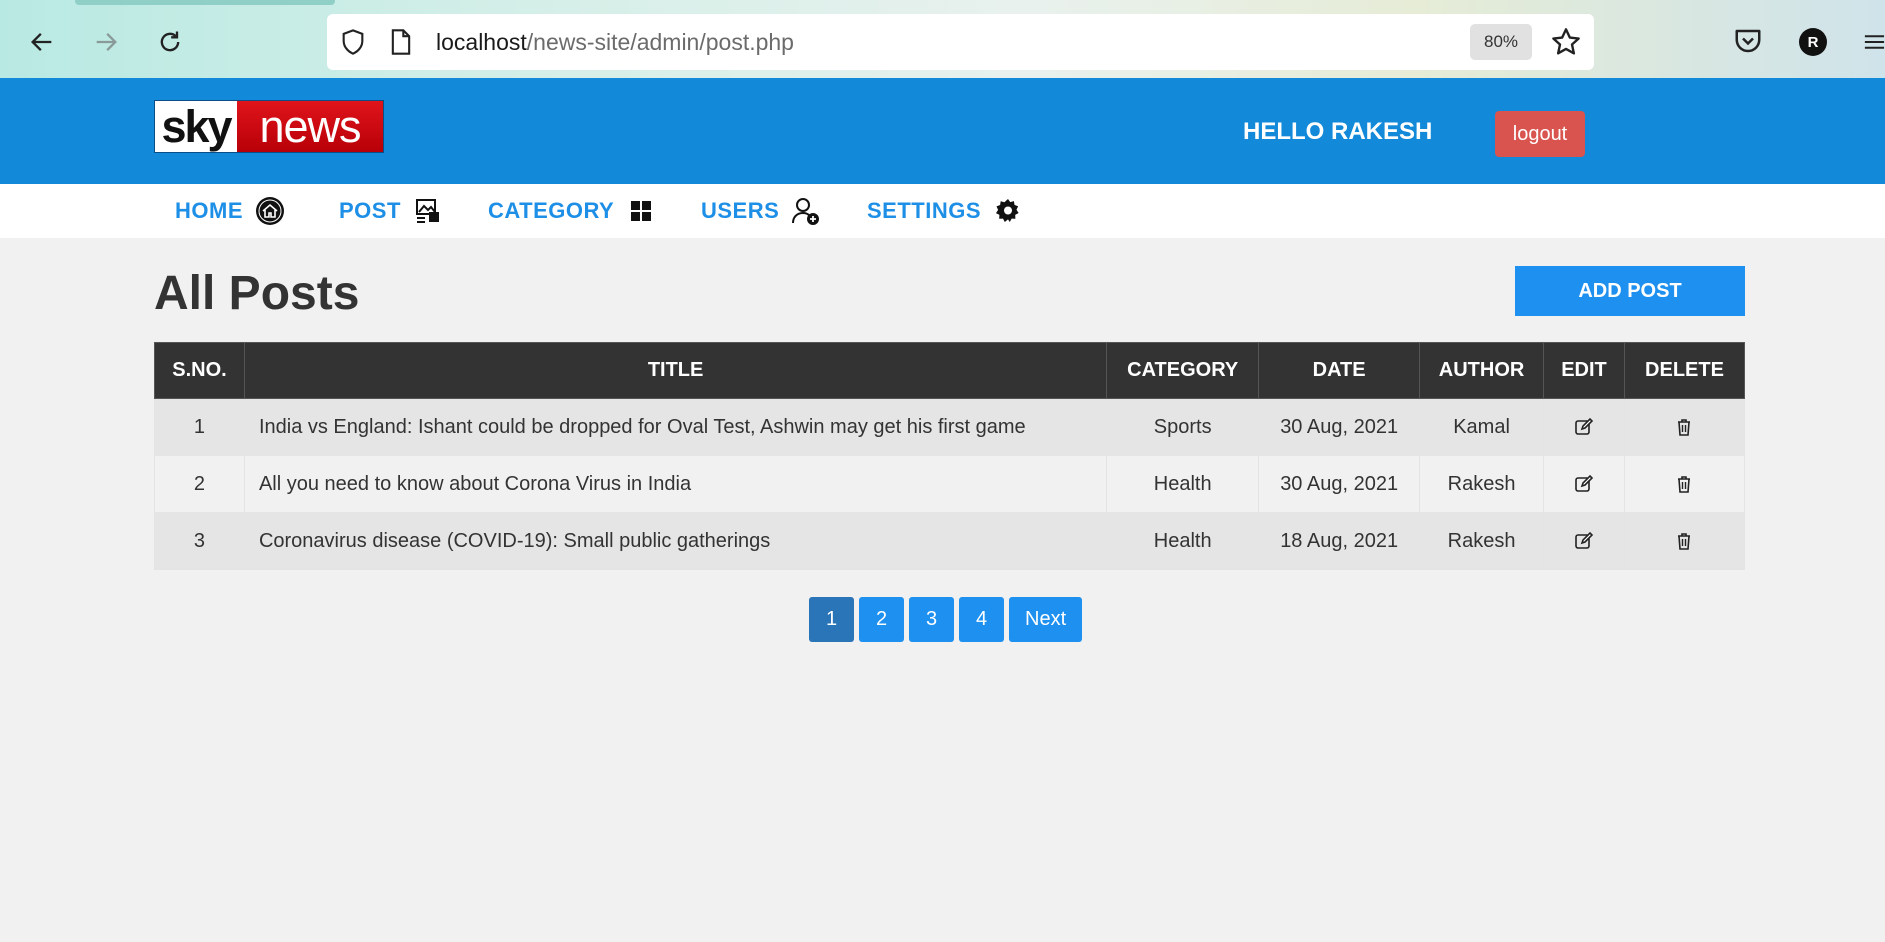  I want to click on arrow-left-icon, so click(41, 42).